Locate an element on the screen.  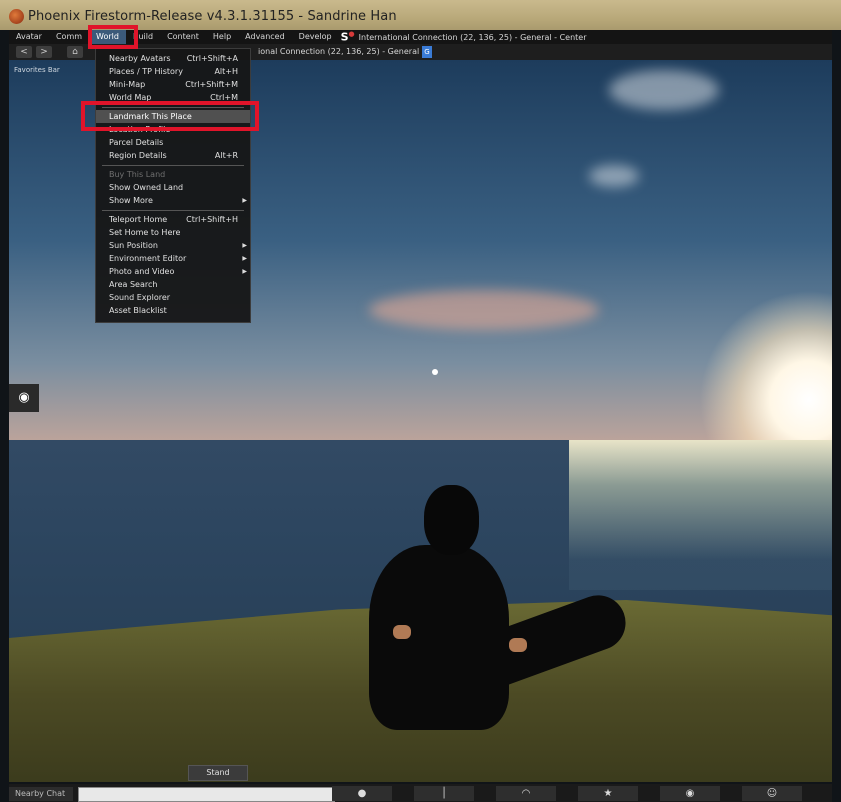
menu-content: Content is located at coordinates (183, 37).